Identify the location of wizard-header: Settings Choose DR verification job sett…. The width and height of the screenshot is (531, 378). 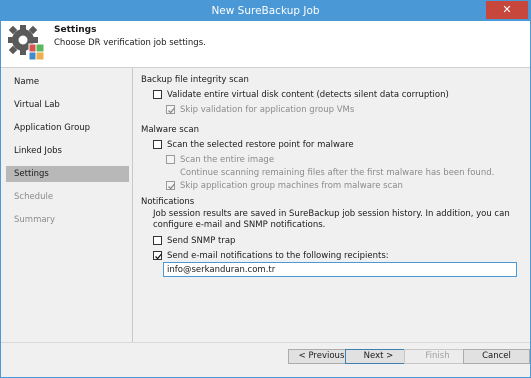
(265, 44).